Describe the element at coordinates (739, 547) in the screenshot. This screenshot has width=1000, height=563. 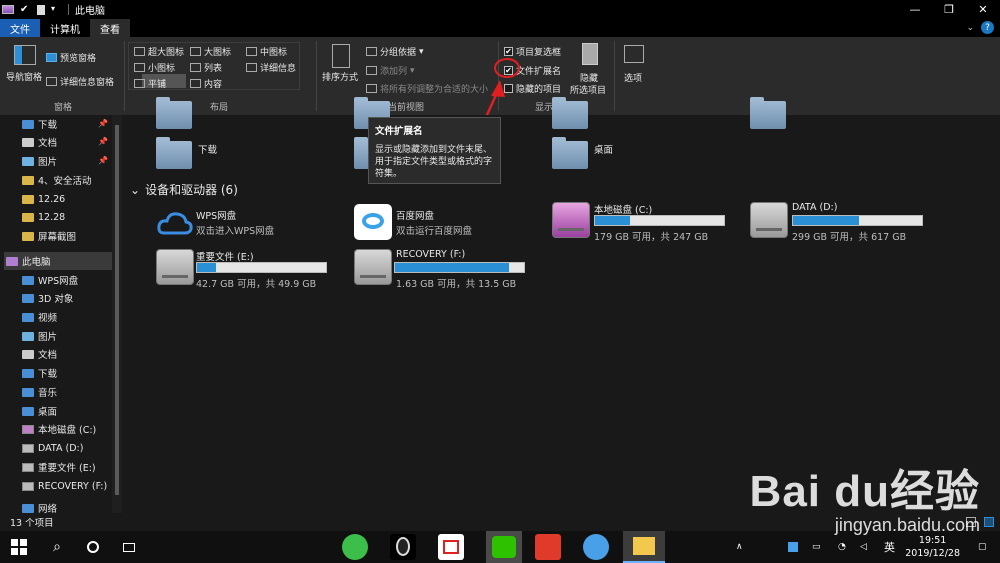
I see `tray-overflow-icon: ∧` at that location.